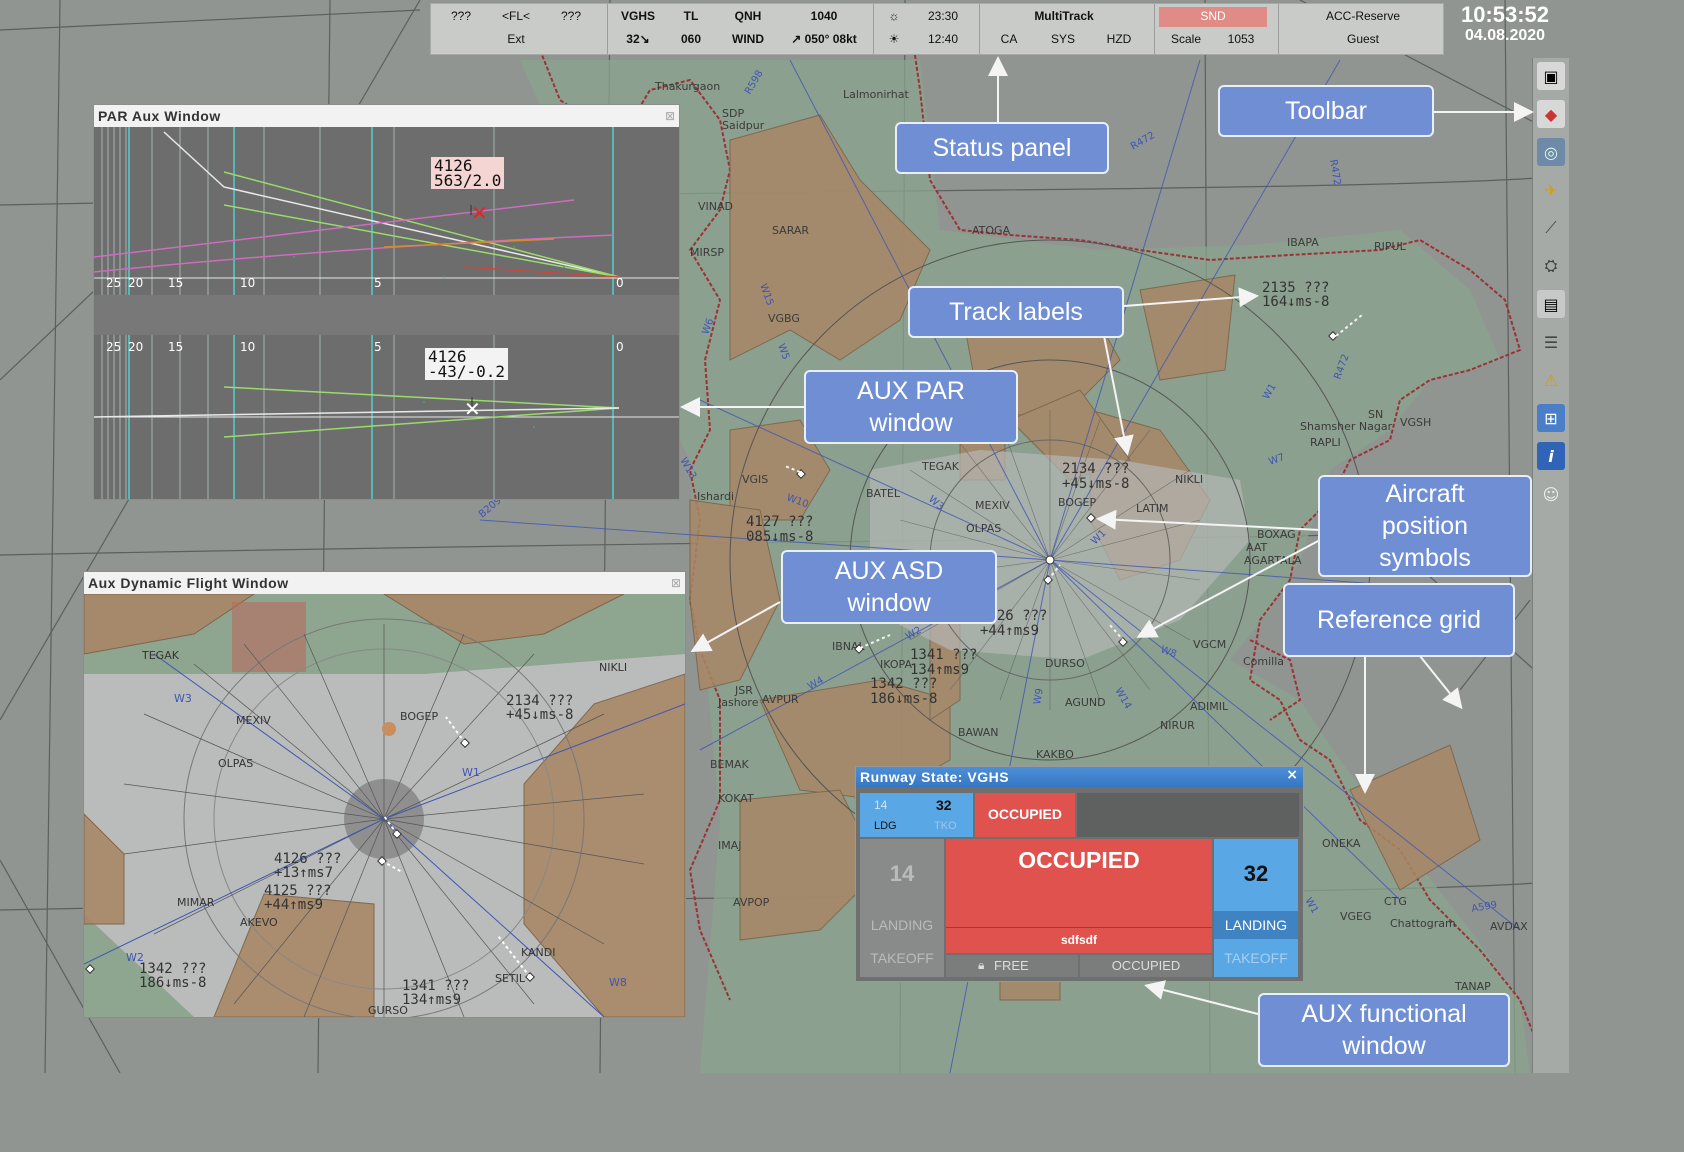 This screenshot has width=1684, height=1152. What do you see at coordinates (1292, 775) in the screenshot?
I see `close-icon: ×` at bounding box center [1292, 775].